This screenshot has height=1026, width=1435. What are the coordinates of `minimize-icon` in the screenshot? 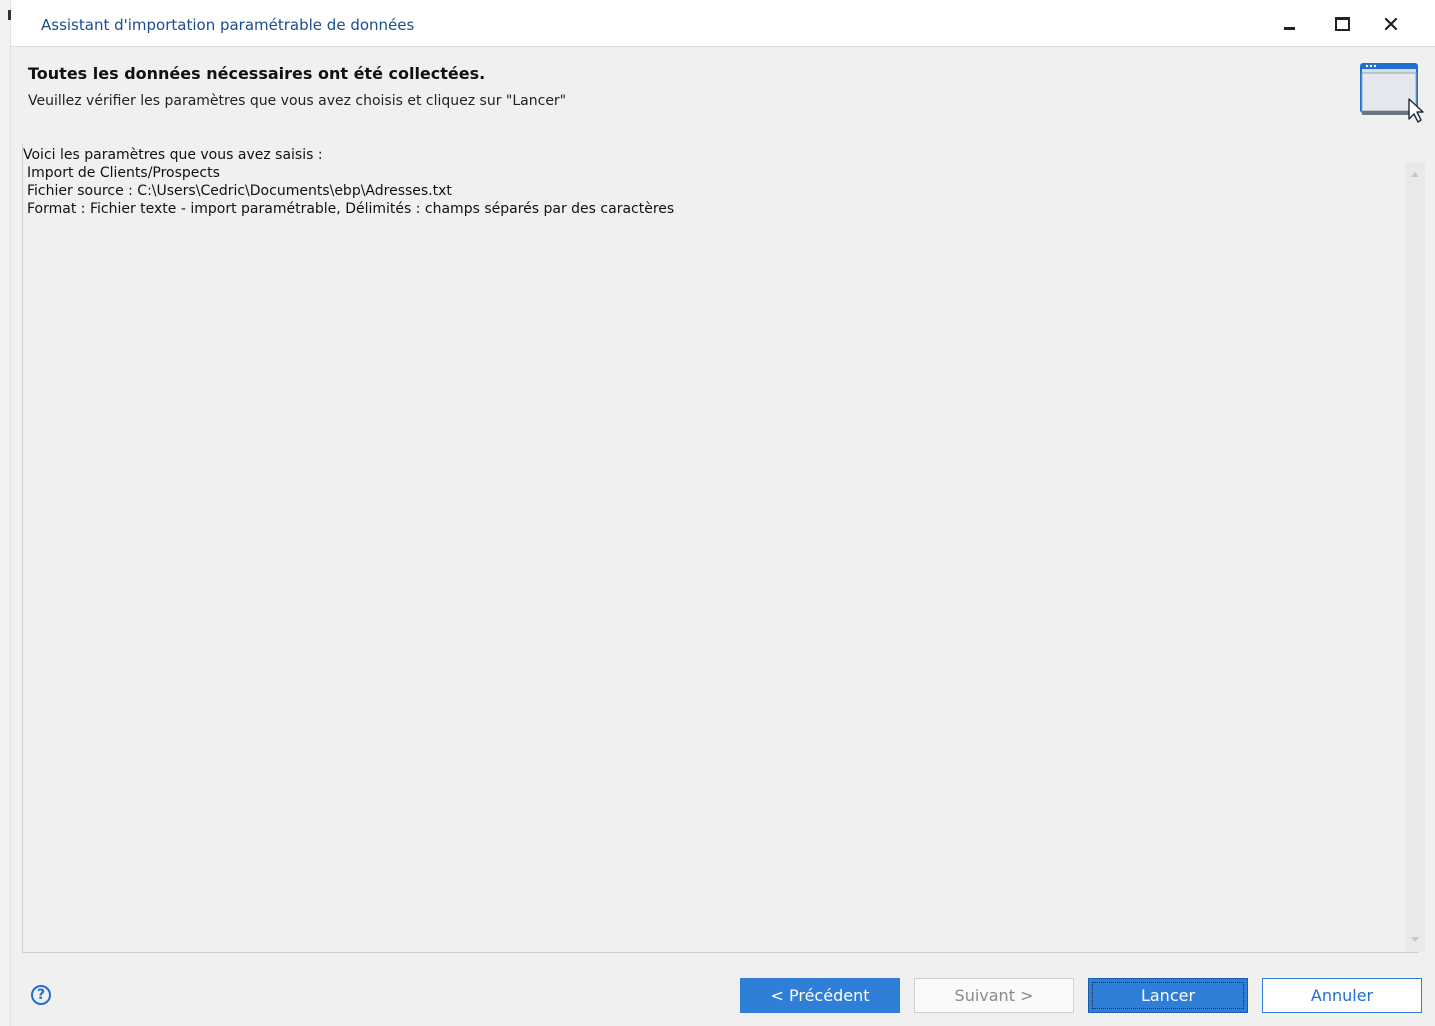 It's located at (1289, 28).